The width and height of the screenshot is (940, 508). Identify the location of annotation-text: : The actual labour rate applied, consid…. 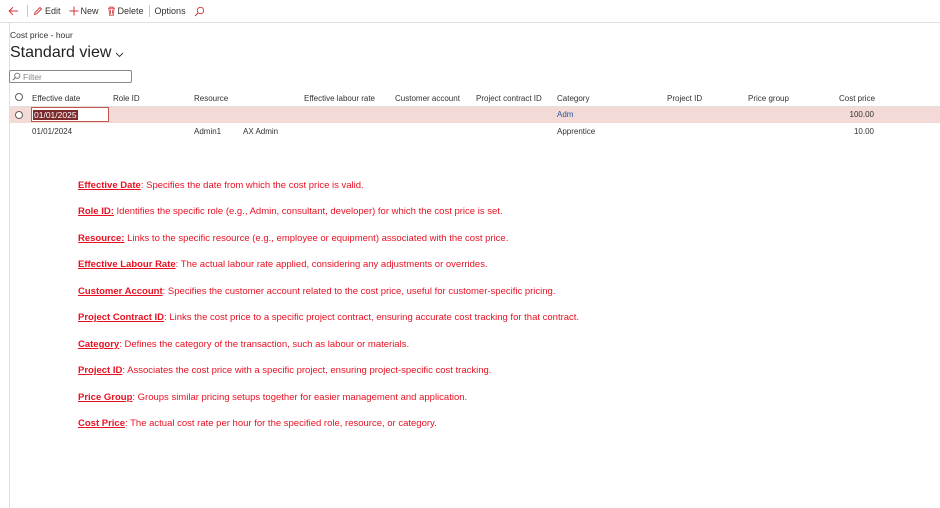
(331, 264).